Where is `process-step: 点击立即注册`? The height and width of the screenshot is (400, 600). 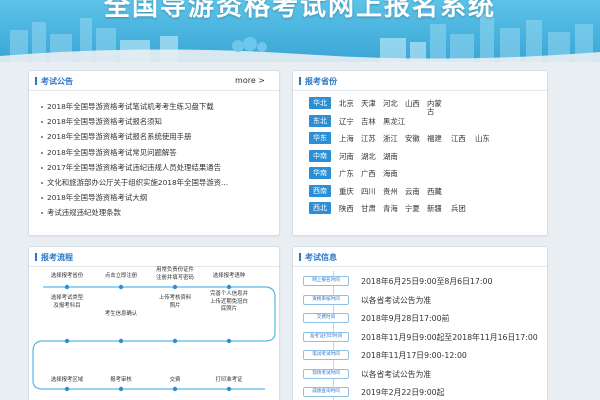 process-step: 点击立即注册 is located at coordinates (121, 276).